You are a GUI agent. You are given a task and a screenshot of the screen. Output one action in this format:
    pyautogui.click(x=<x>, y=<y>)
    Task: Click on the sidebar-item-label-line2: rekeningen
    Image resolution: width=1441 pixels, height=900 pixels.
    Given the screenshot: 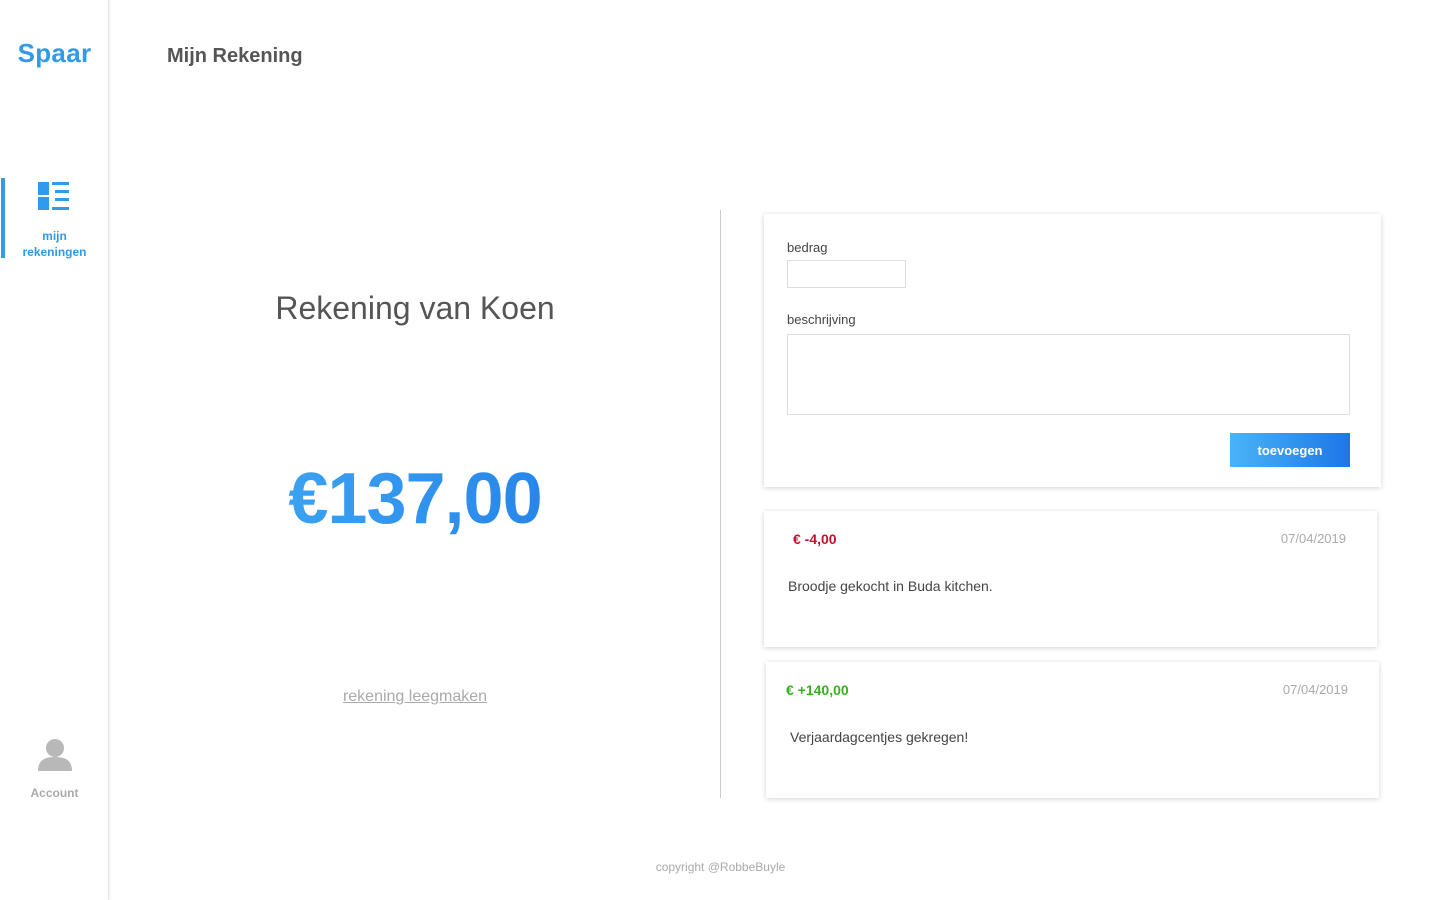 What is the action you would take?
    pyautogui.click(x=54, y=252)
    